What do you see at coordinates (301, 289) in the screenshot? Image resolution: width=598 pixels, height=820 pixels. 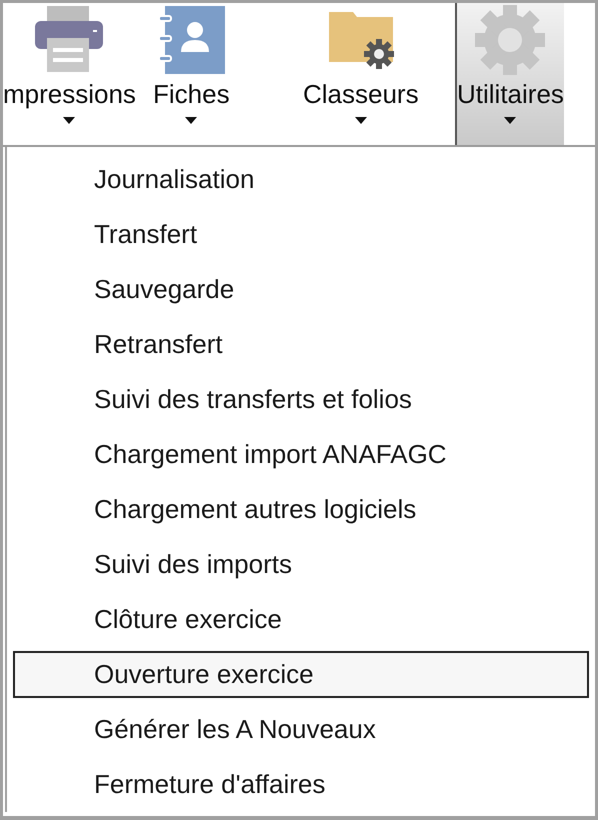 I see `menu-item: Sauvegarde` at bounding box center [301, 289].